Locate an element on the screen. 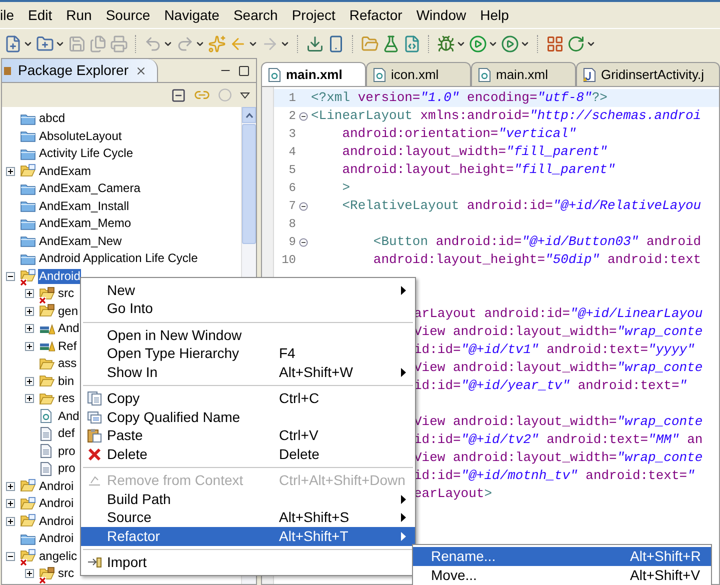  menu-item: New is located at coordinates (248, 290).